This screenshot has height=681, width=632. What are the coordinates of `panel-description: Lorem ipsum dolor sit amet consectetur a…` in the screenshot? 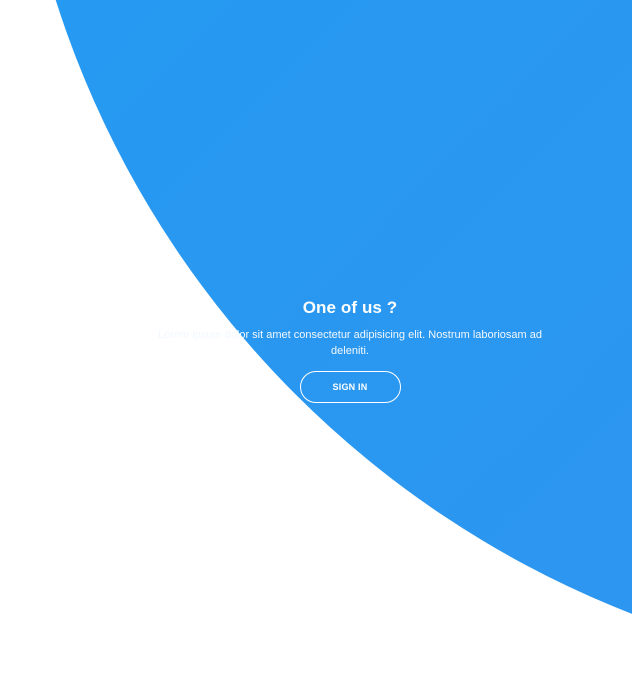 It's located at (350, 343).